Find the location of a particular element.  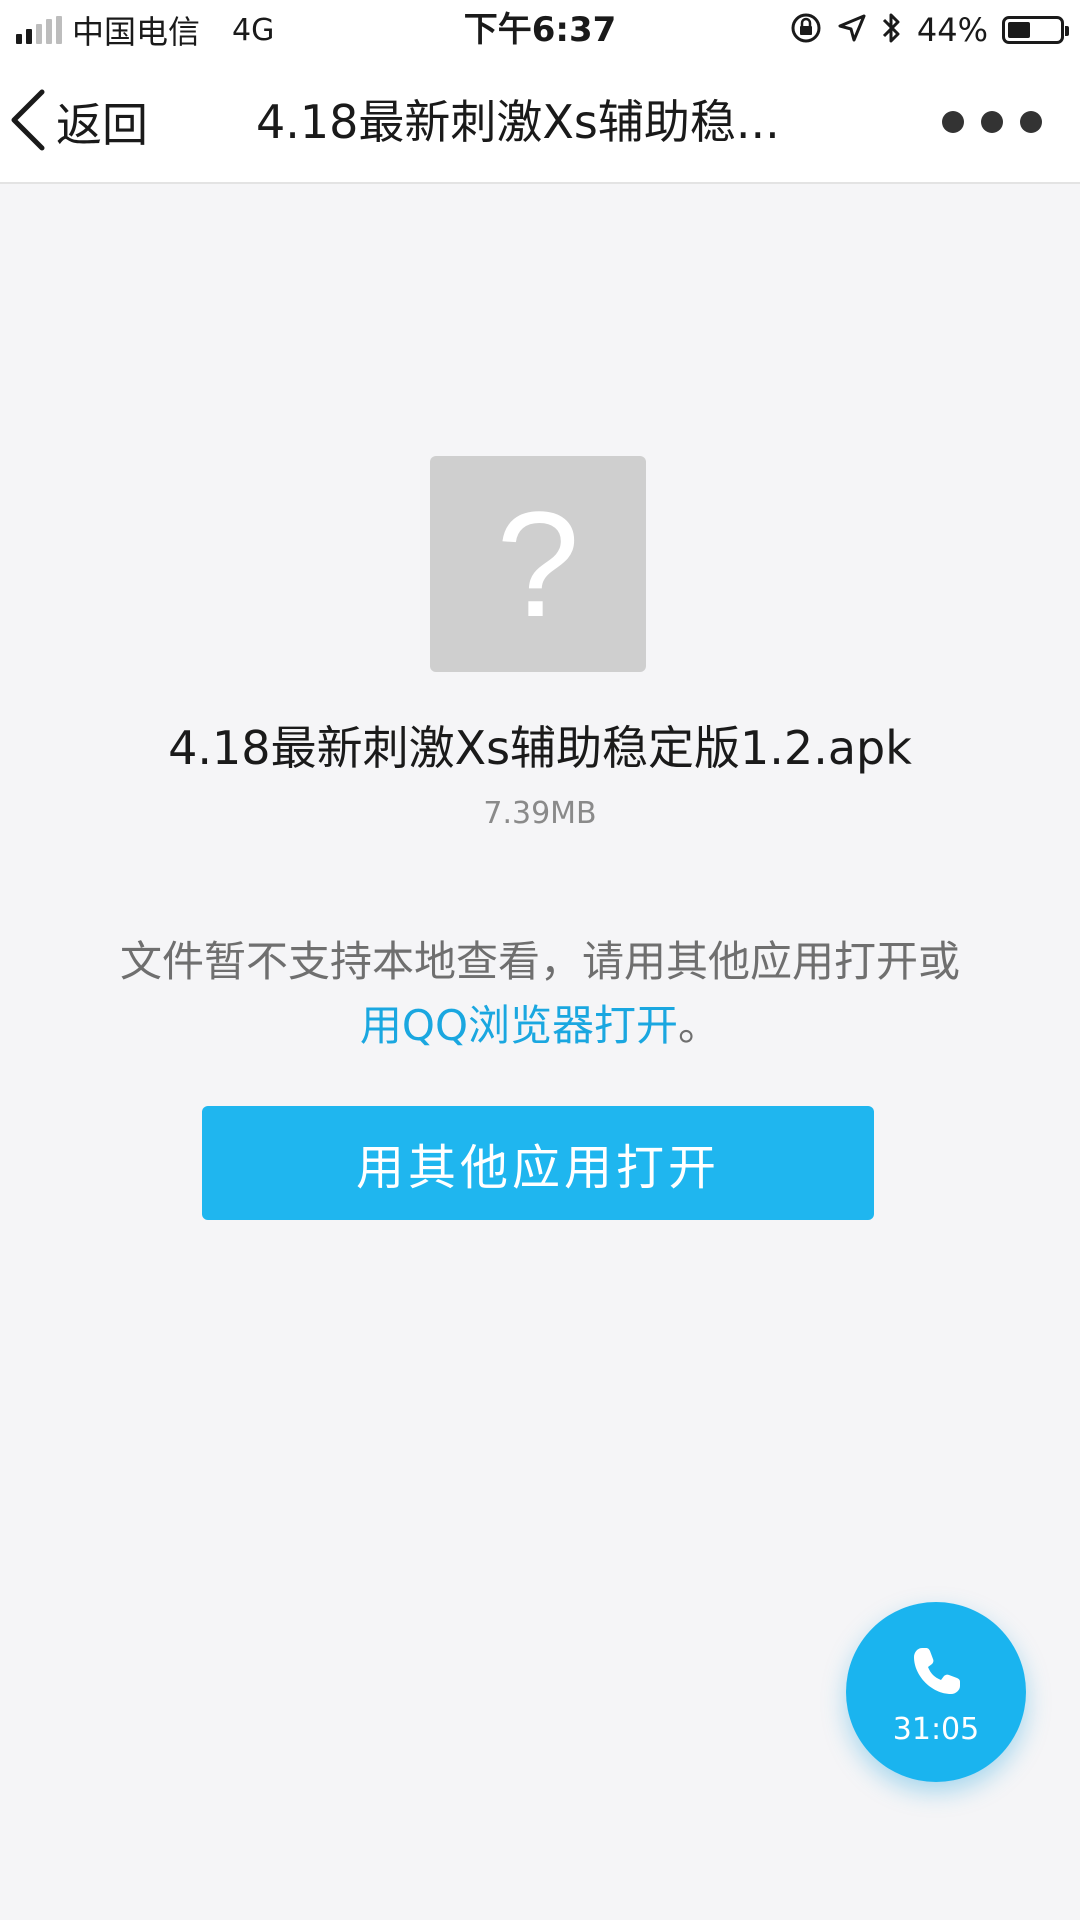

unknown-file-icon: ? is located at coordinates (538, 564).